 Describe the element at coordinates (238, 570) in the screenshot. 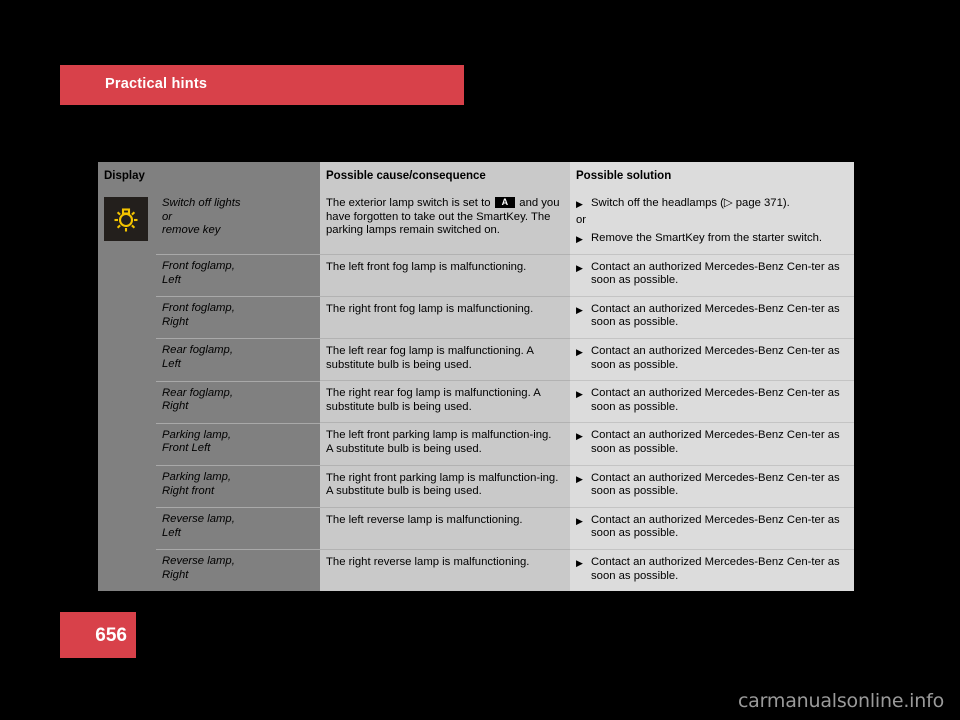

I see `cell-display: Reverse lamp, Right` at that location.